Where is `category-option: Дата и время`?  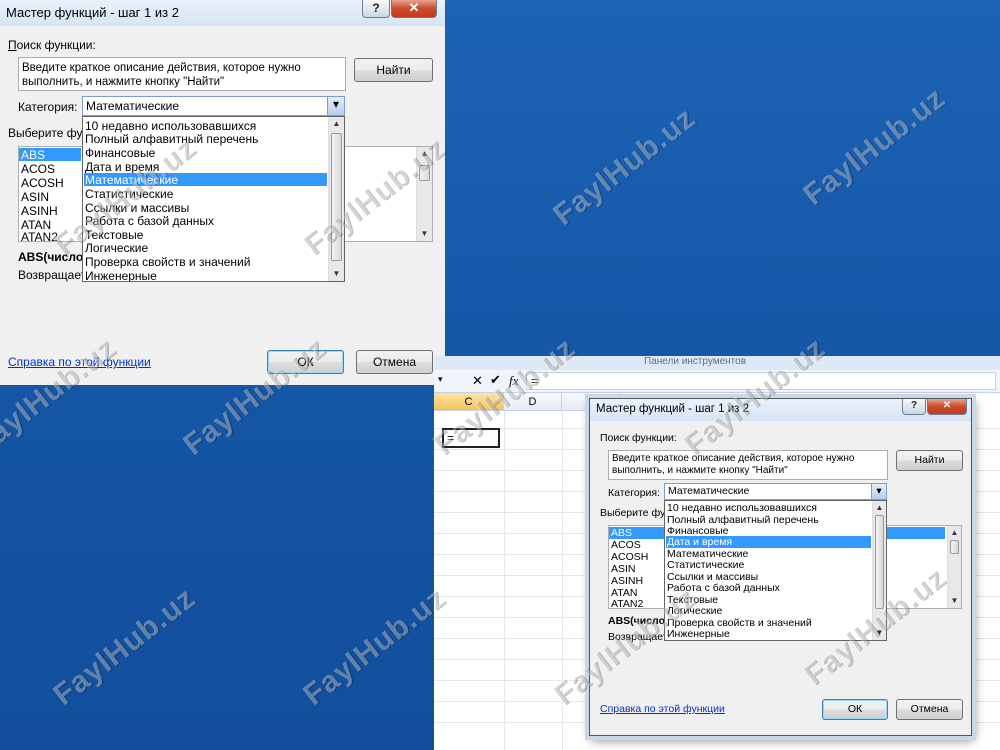
category-option: Дата и время is located at coordinates (122, 167).